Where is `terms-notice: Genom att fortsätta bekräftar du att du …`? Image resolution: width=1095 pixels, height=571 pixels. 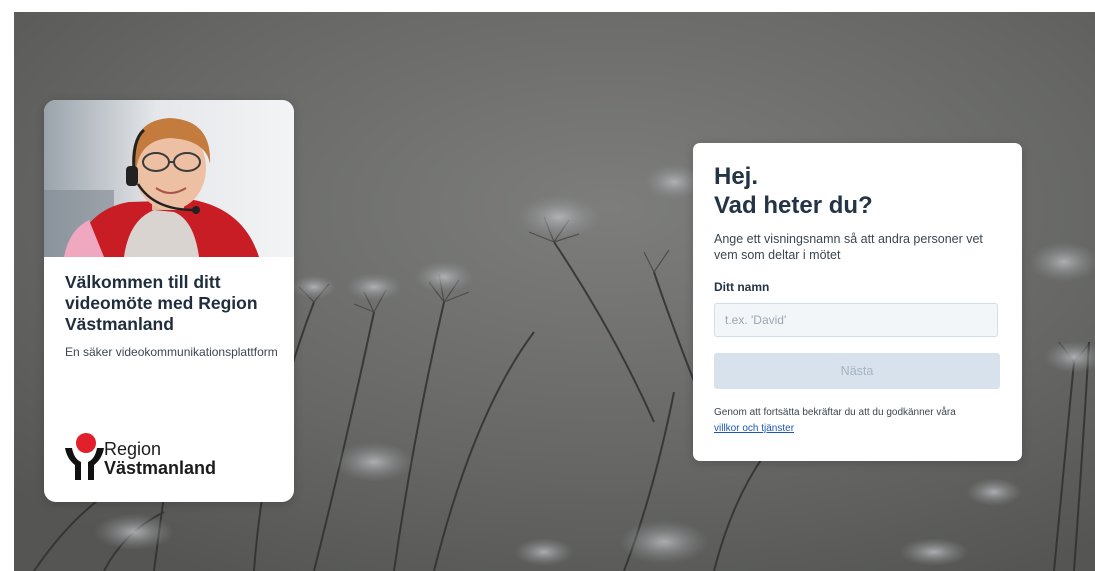
terms-notice: Genom att fortsätta bekräftar du att du … is located at coordinates (864, 421).